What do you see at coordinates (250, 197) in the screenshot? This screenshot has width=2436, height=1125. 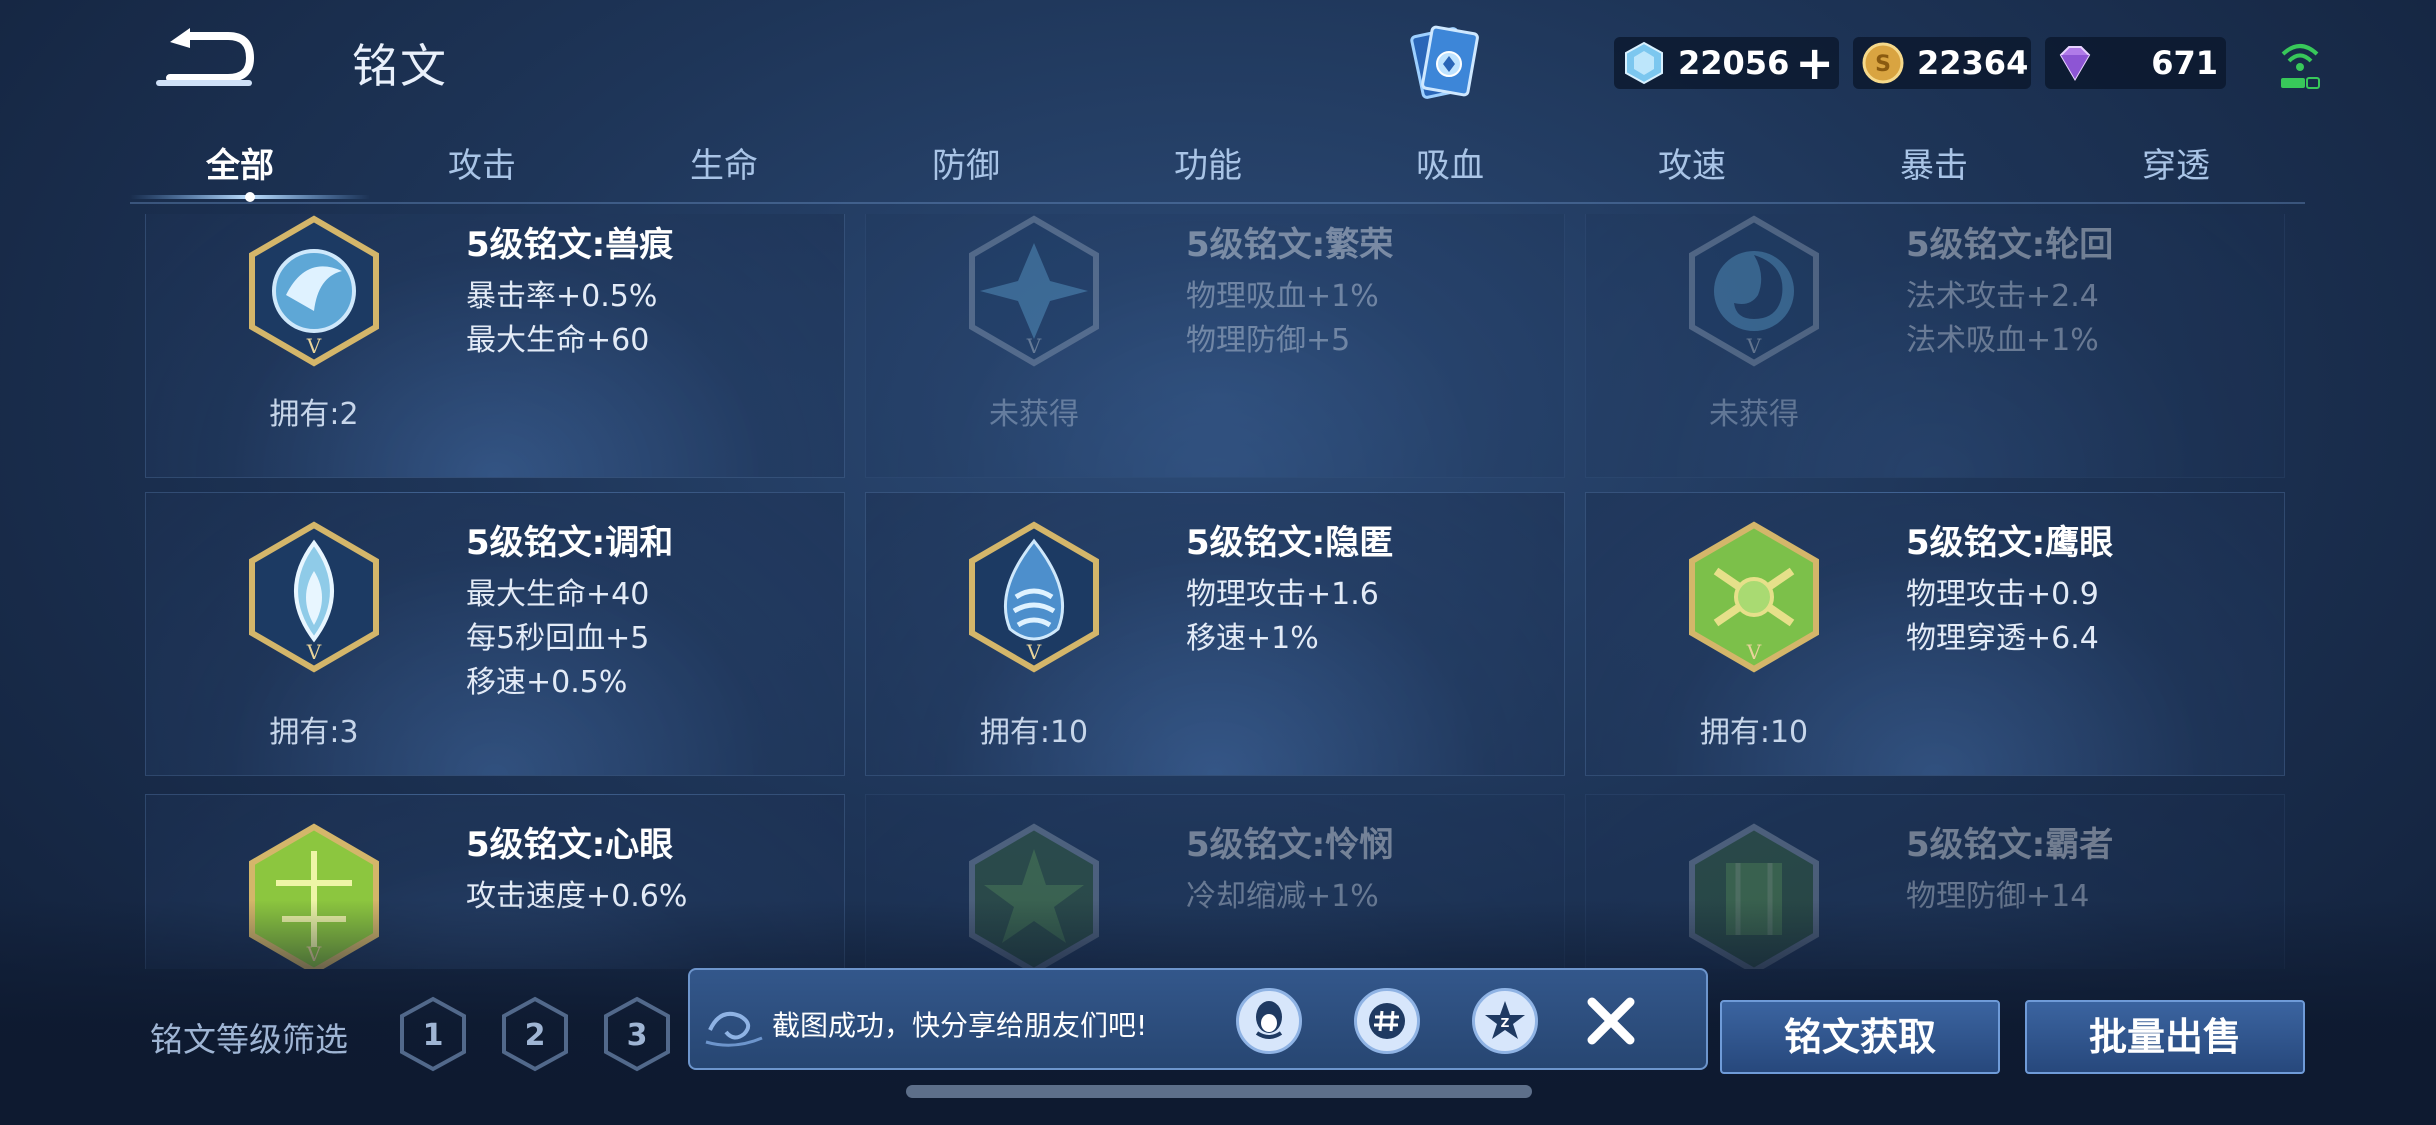 I see `active-tab-indicator` at bounding box center [250, 197].